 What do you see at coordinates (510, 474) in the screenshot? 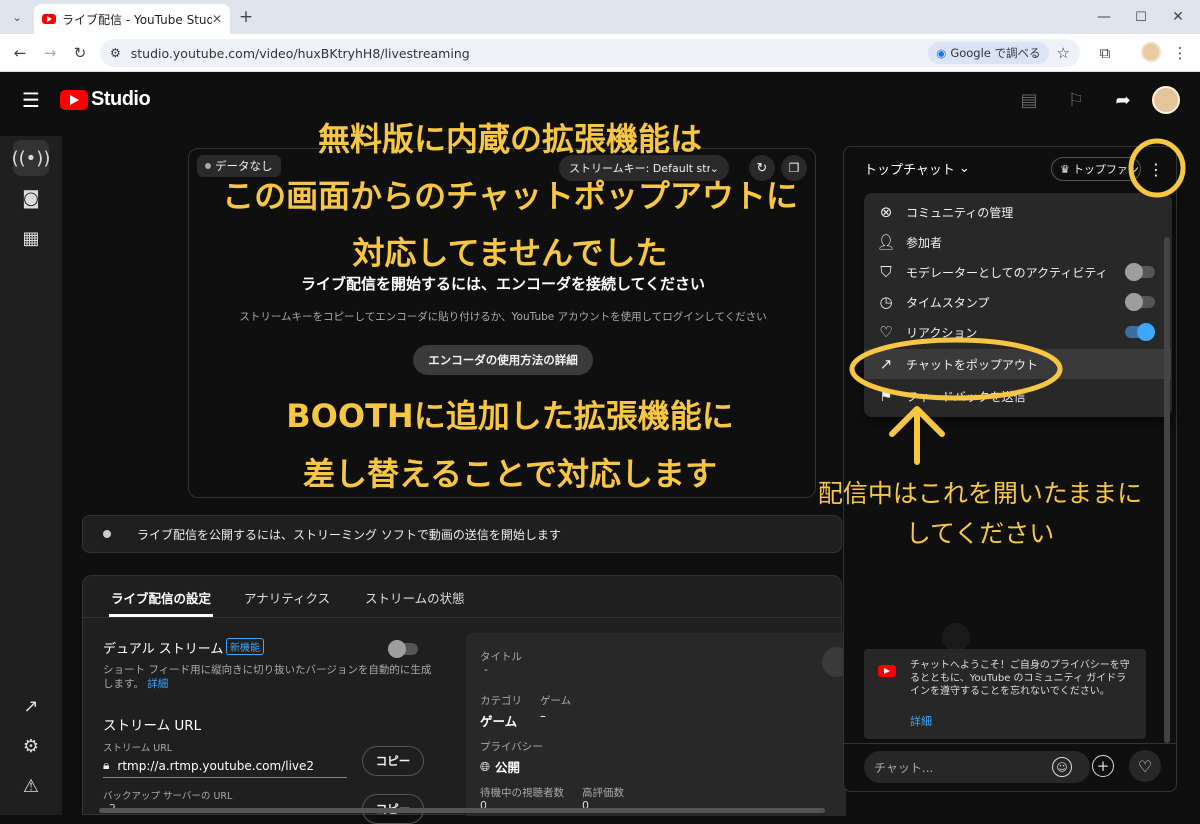
I see `annotation-middle-line2: 差し替えることで対応します` at bounding box center [510, 474].